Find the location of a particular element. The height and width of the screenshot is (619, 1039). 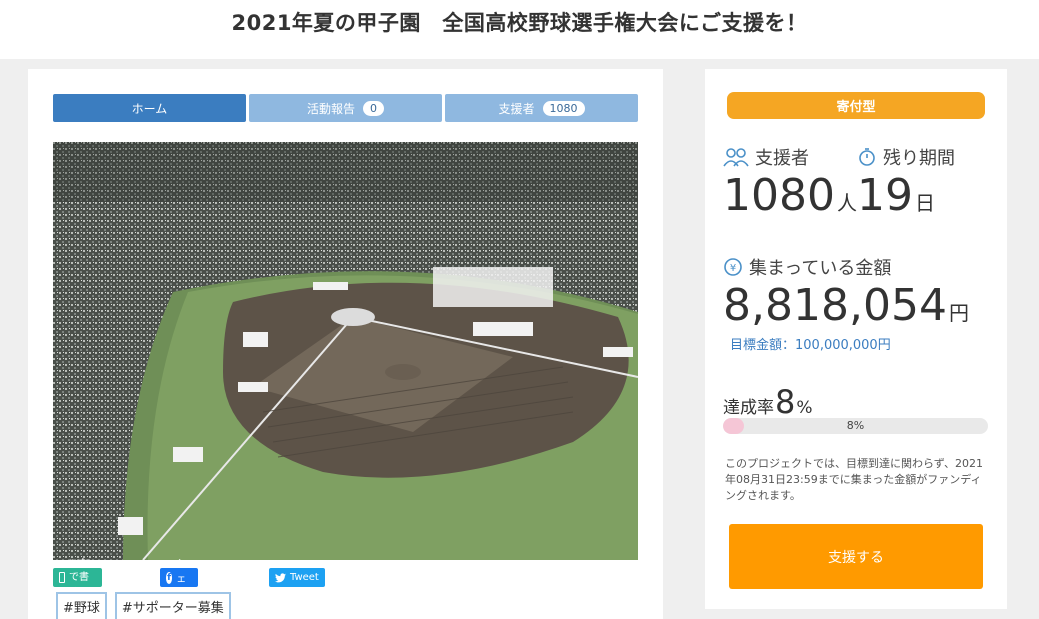

twitter-icon is located at coordinates (280, 577).